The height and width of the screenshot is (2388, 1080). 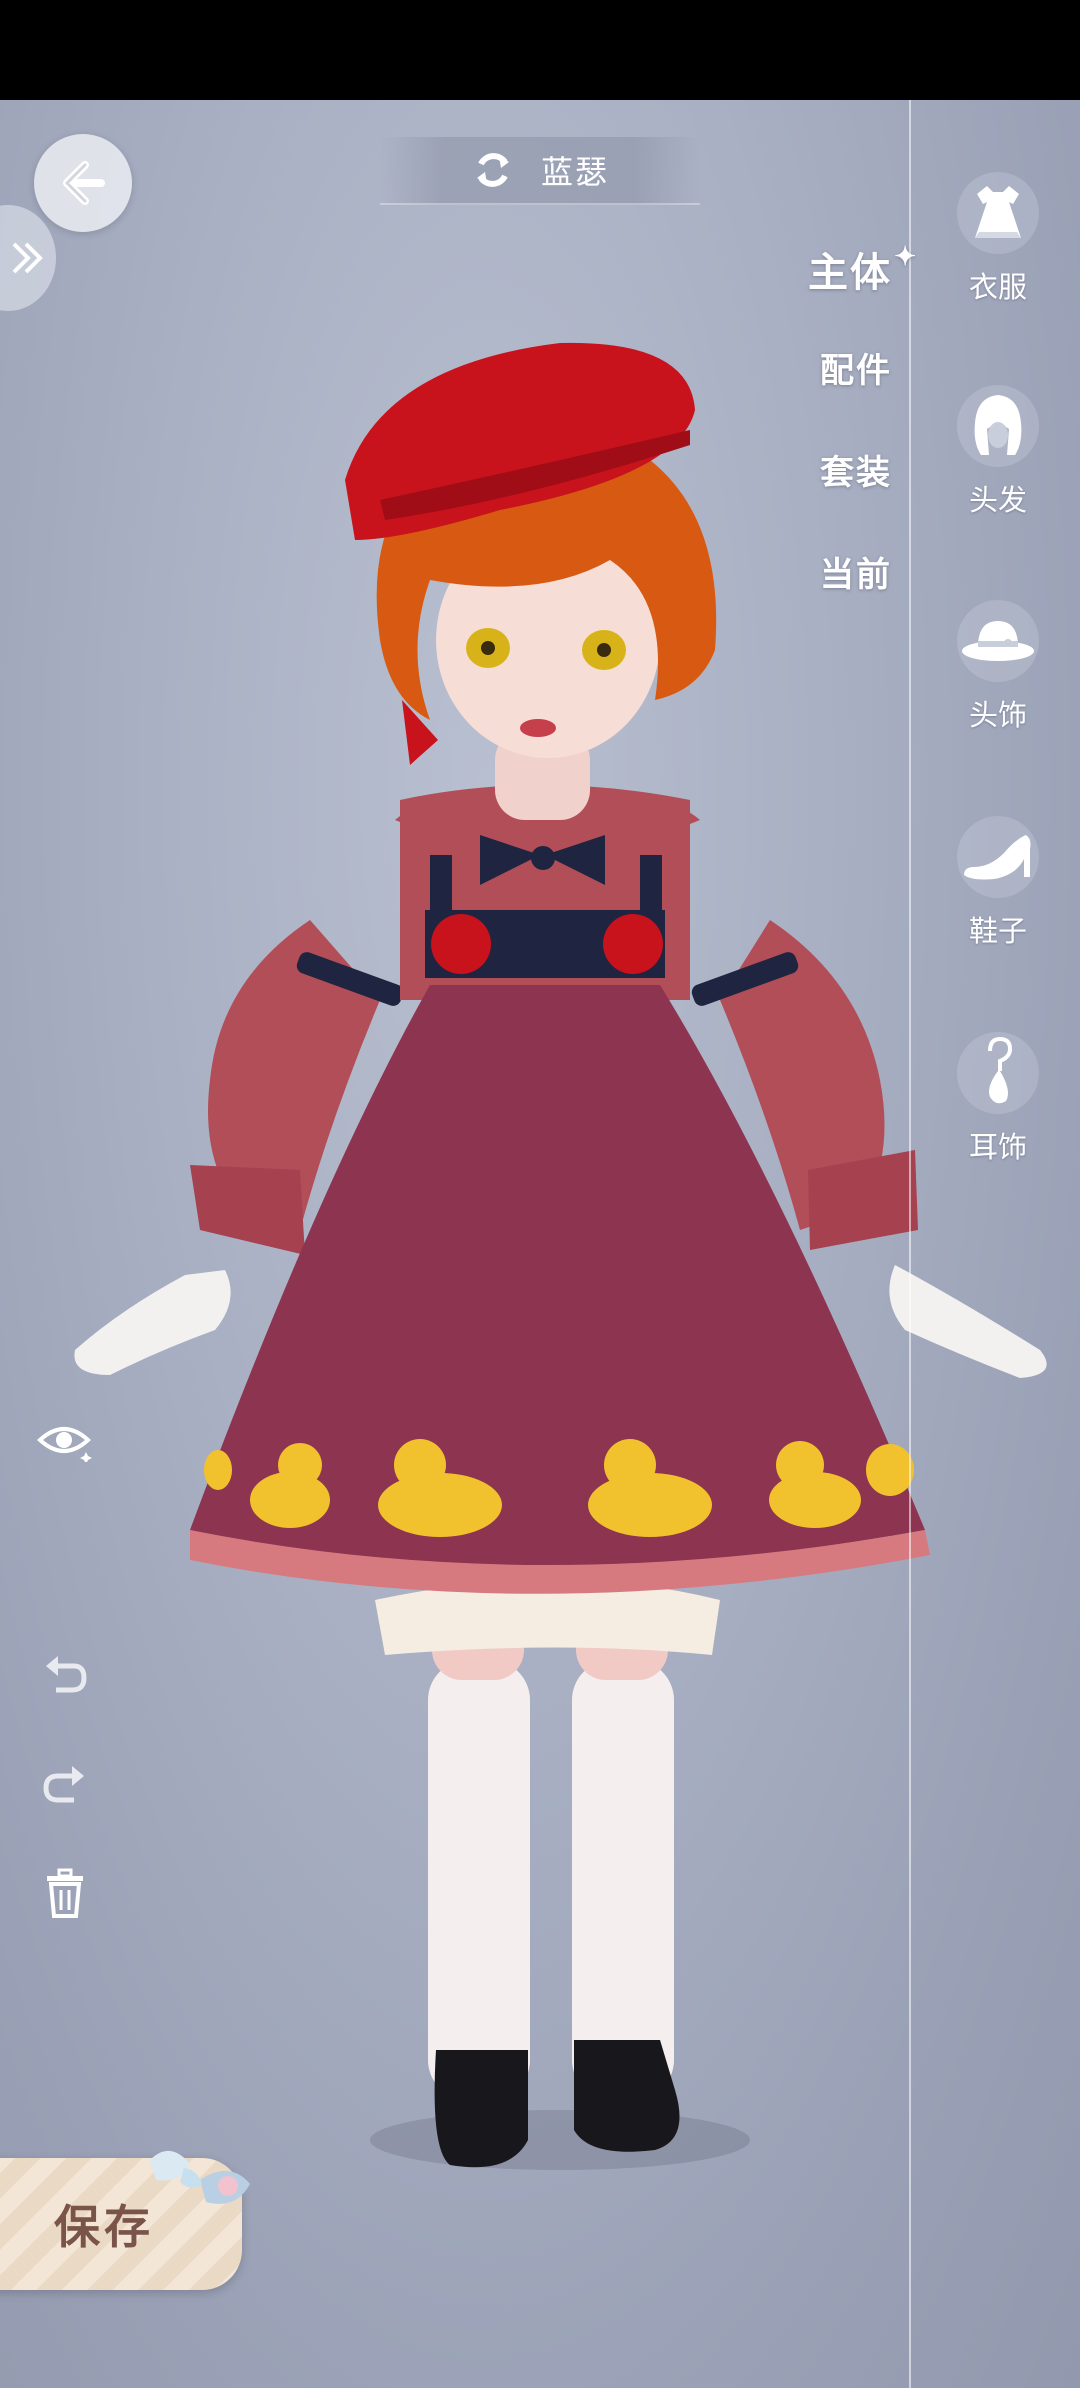 I want to click on redo-button, so click(x=65, y=1785).